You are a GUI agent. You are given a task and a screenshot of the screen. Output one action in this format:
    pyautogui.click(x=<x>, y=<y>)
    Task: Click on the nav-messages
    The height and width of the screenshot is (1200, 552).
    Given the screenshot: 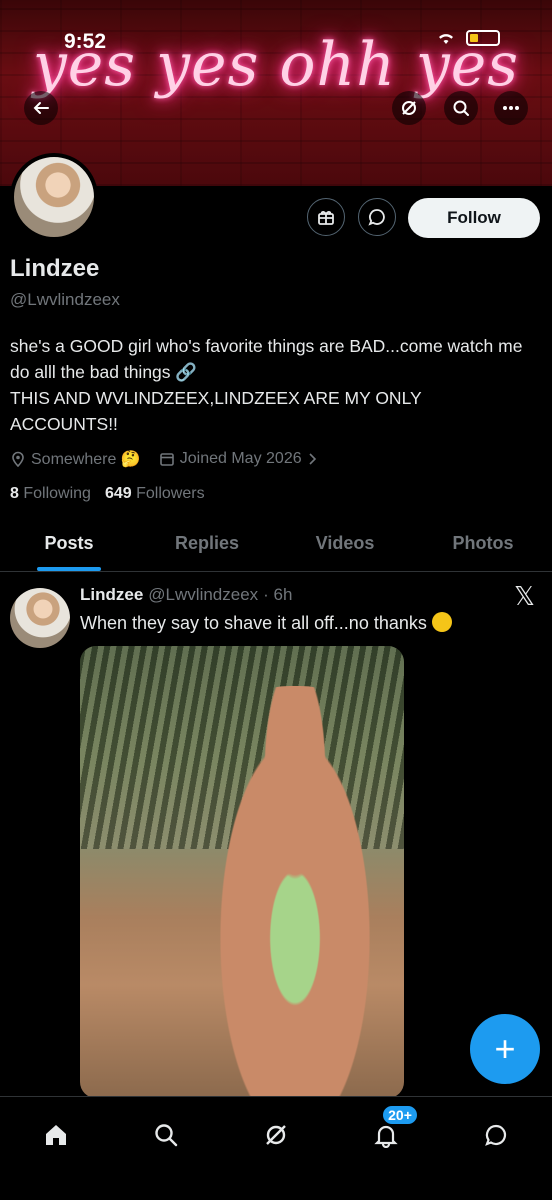 What is the action you would take?
    pyautogui.click(x=496, y=1135)
    